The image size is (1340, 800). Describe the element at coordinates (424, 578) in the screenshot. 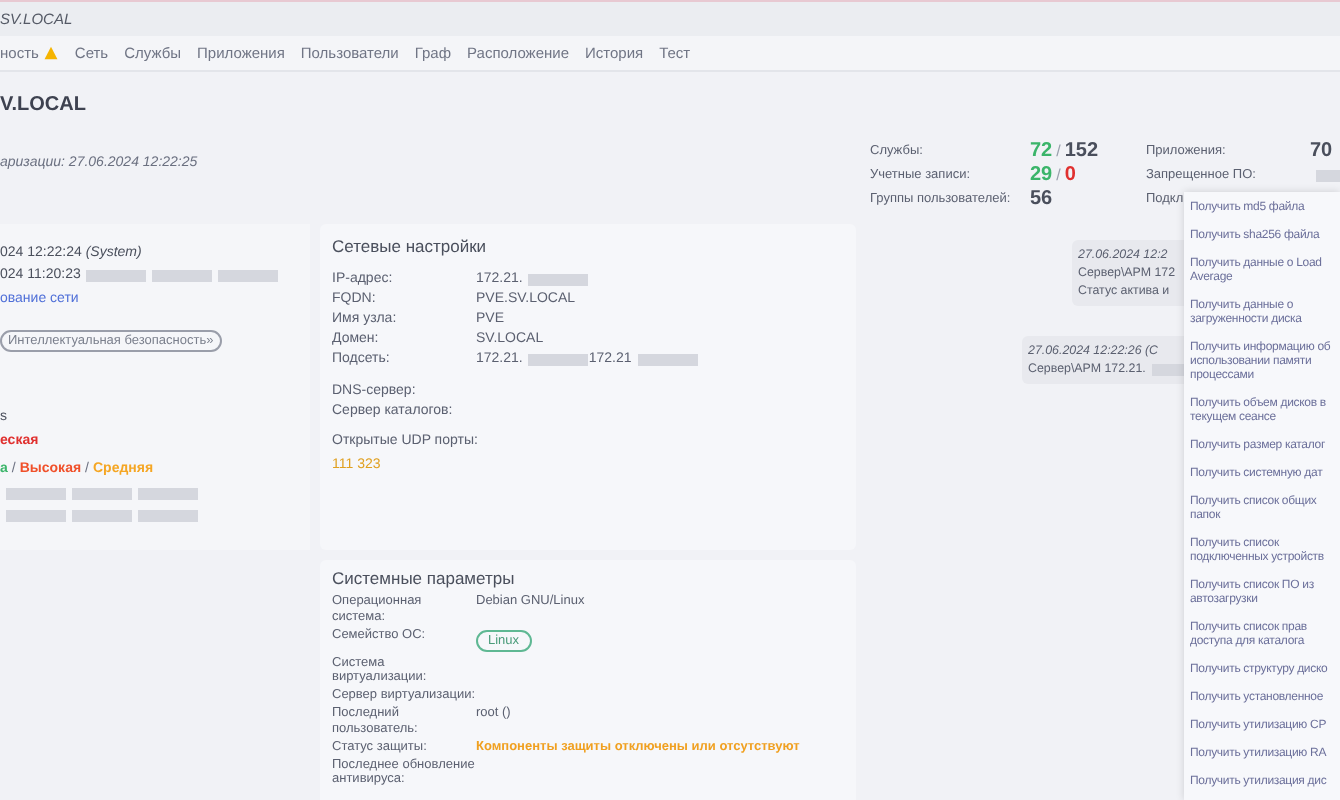

I see `card-title: Системные параметры` at that location.